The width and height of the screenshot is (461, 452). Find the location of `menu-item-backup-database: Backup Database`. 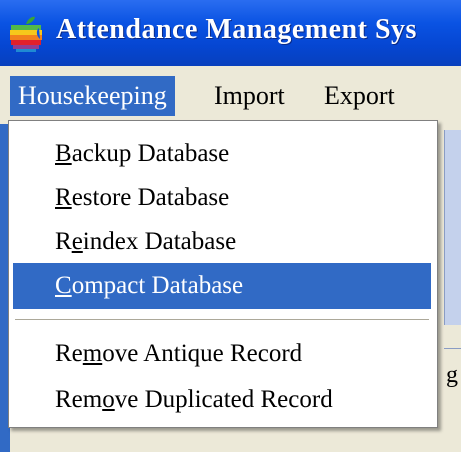

menu-item-backup-database: Backup Database is located at coordinates (222, 154).